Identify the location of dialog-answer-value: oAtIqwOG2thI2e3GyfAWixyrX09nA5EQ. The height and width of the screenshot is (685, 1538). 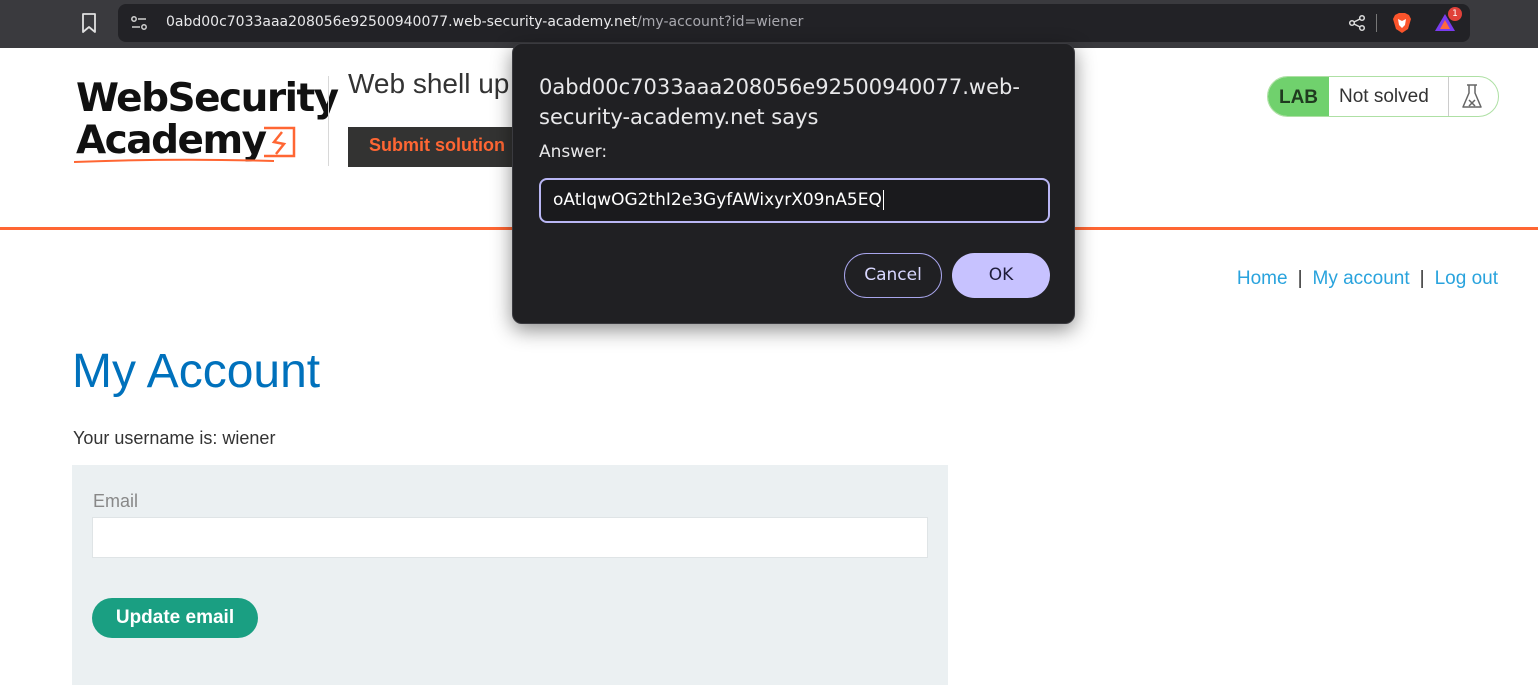
(718, 200).